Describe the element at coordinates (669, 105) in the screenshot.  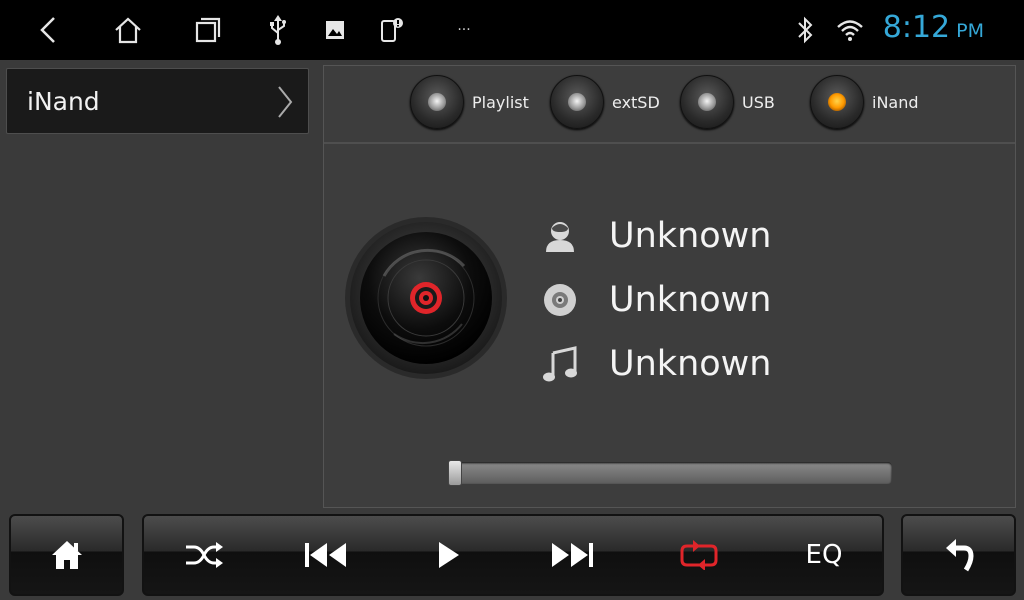
I see `source-tabs: Playlist extSD USB iNand` at that location.